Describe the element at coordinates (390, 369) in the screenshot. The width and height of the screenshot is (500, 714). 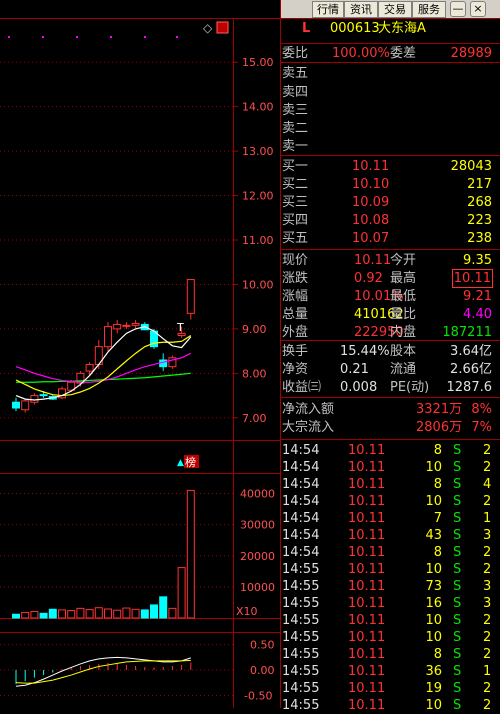
I see `fund-row: 净资 0.21 流通 2.66亿` at that location.